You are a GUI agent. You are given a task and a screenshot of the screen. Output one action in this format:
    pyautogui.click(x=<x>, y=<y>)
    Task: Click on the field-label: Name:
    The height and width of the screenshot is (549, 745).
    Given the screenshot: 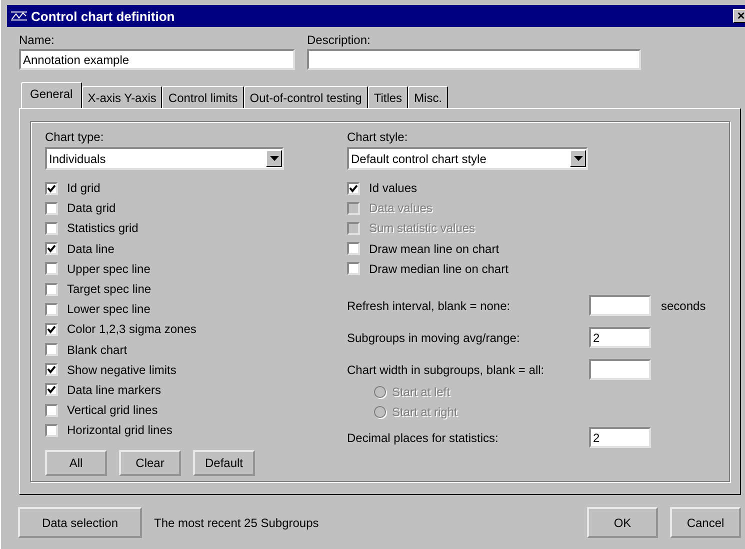 What is the action you would take?
    pyautogui.click(x=37, y=40)
    